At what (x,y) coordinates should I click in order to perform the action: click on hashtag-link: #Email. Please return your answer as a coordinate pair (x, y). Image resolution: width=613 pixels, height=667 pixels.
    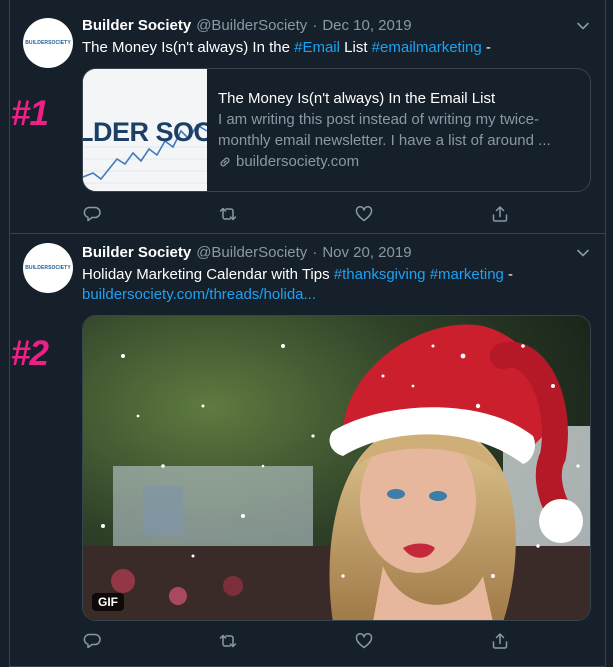
    Looking at the image, I should click on (317, 47).